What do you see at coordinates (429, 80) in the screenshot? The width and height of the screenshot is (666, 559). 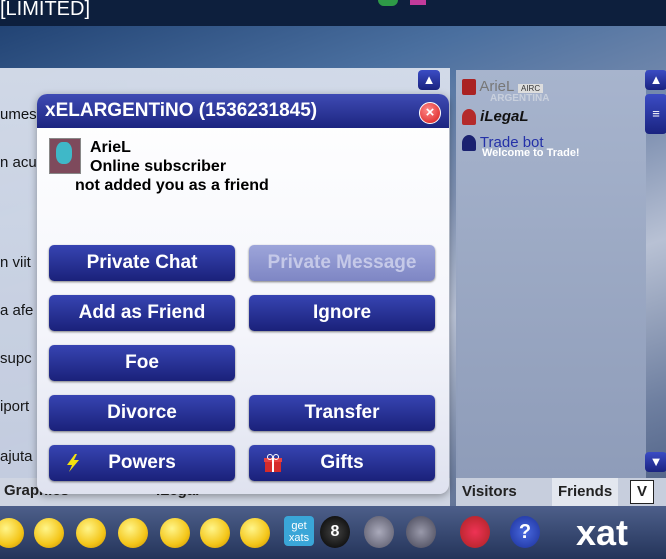 I see `chat-scroll-up-button: ▲` at bounding box center [429, 80].